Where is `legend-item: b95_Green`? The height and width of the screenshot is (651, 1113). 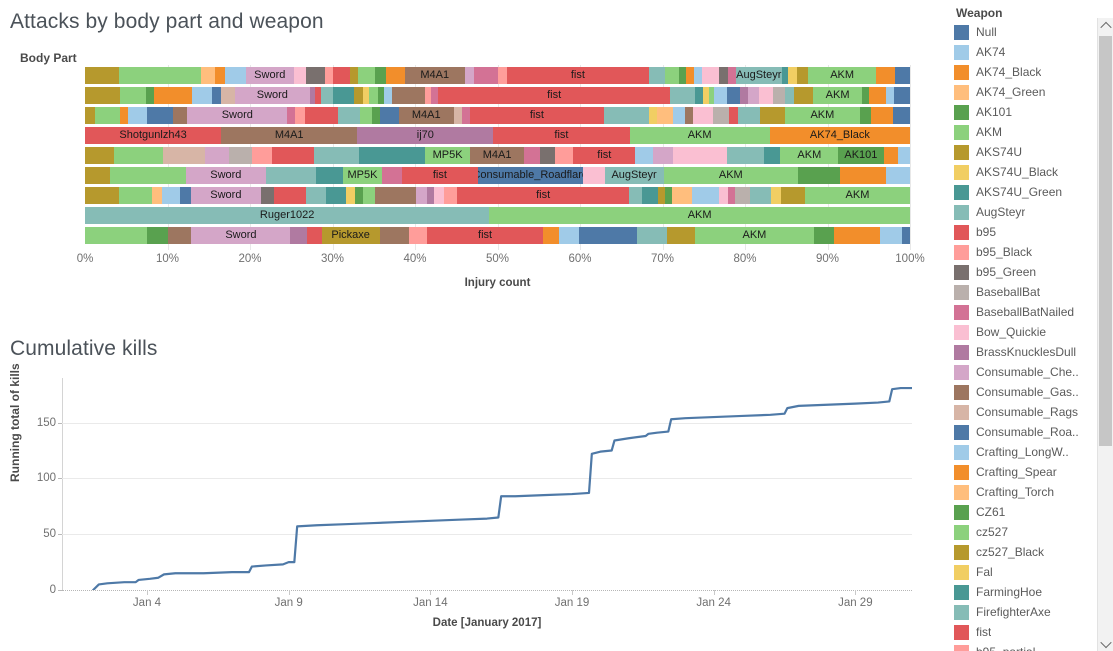 legend-item: b95_Green is located at coordinates (1024, 272).